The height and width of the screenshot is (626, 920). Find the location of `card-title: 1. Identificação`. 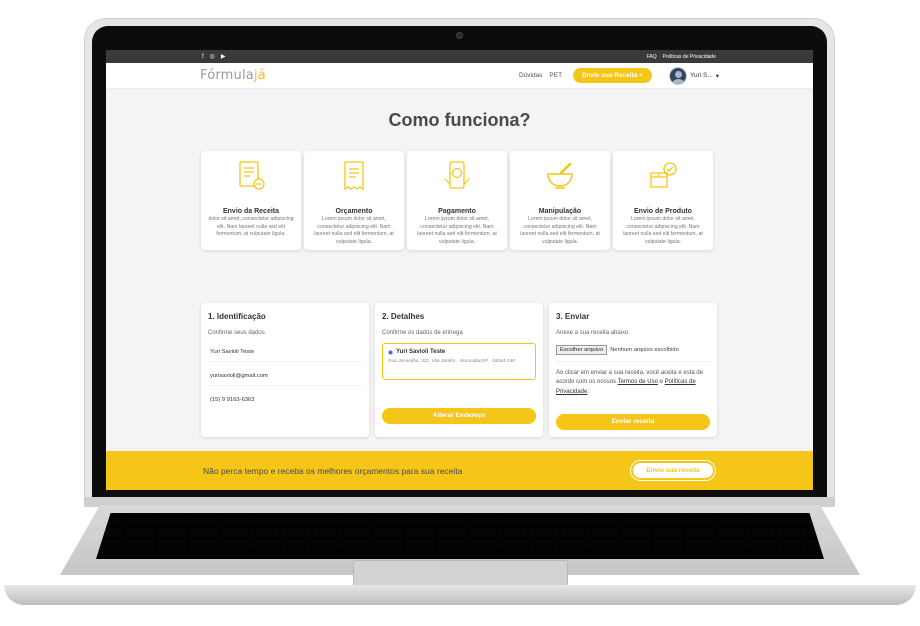

card-title: 1. Identificação is located at coordinates (237, 316).